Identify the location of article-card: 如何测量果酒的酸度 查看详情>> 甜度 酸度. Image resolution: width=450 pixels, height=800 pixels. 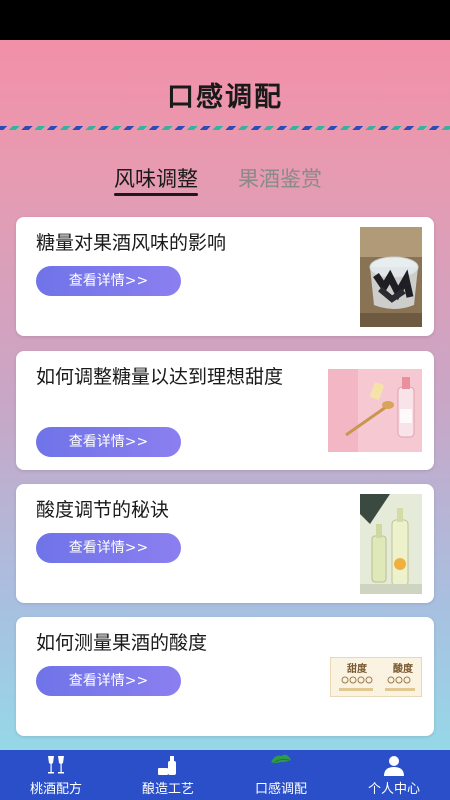
(225, 676).